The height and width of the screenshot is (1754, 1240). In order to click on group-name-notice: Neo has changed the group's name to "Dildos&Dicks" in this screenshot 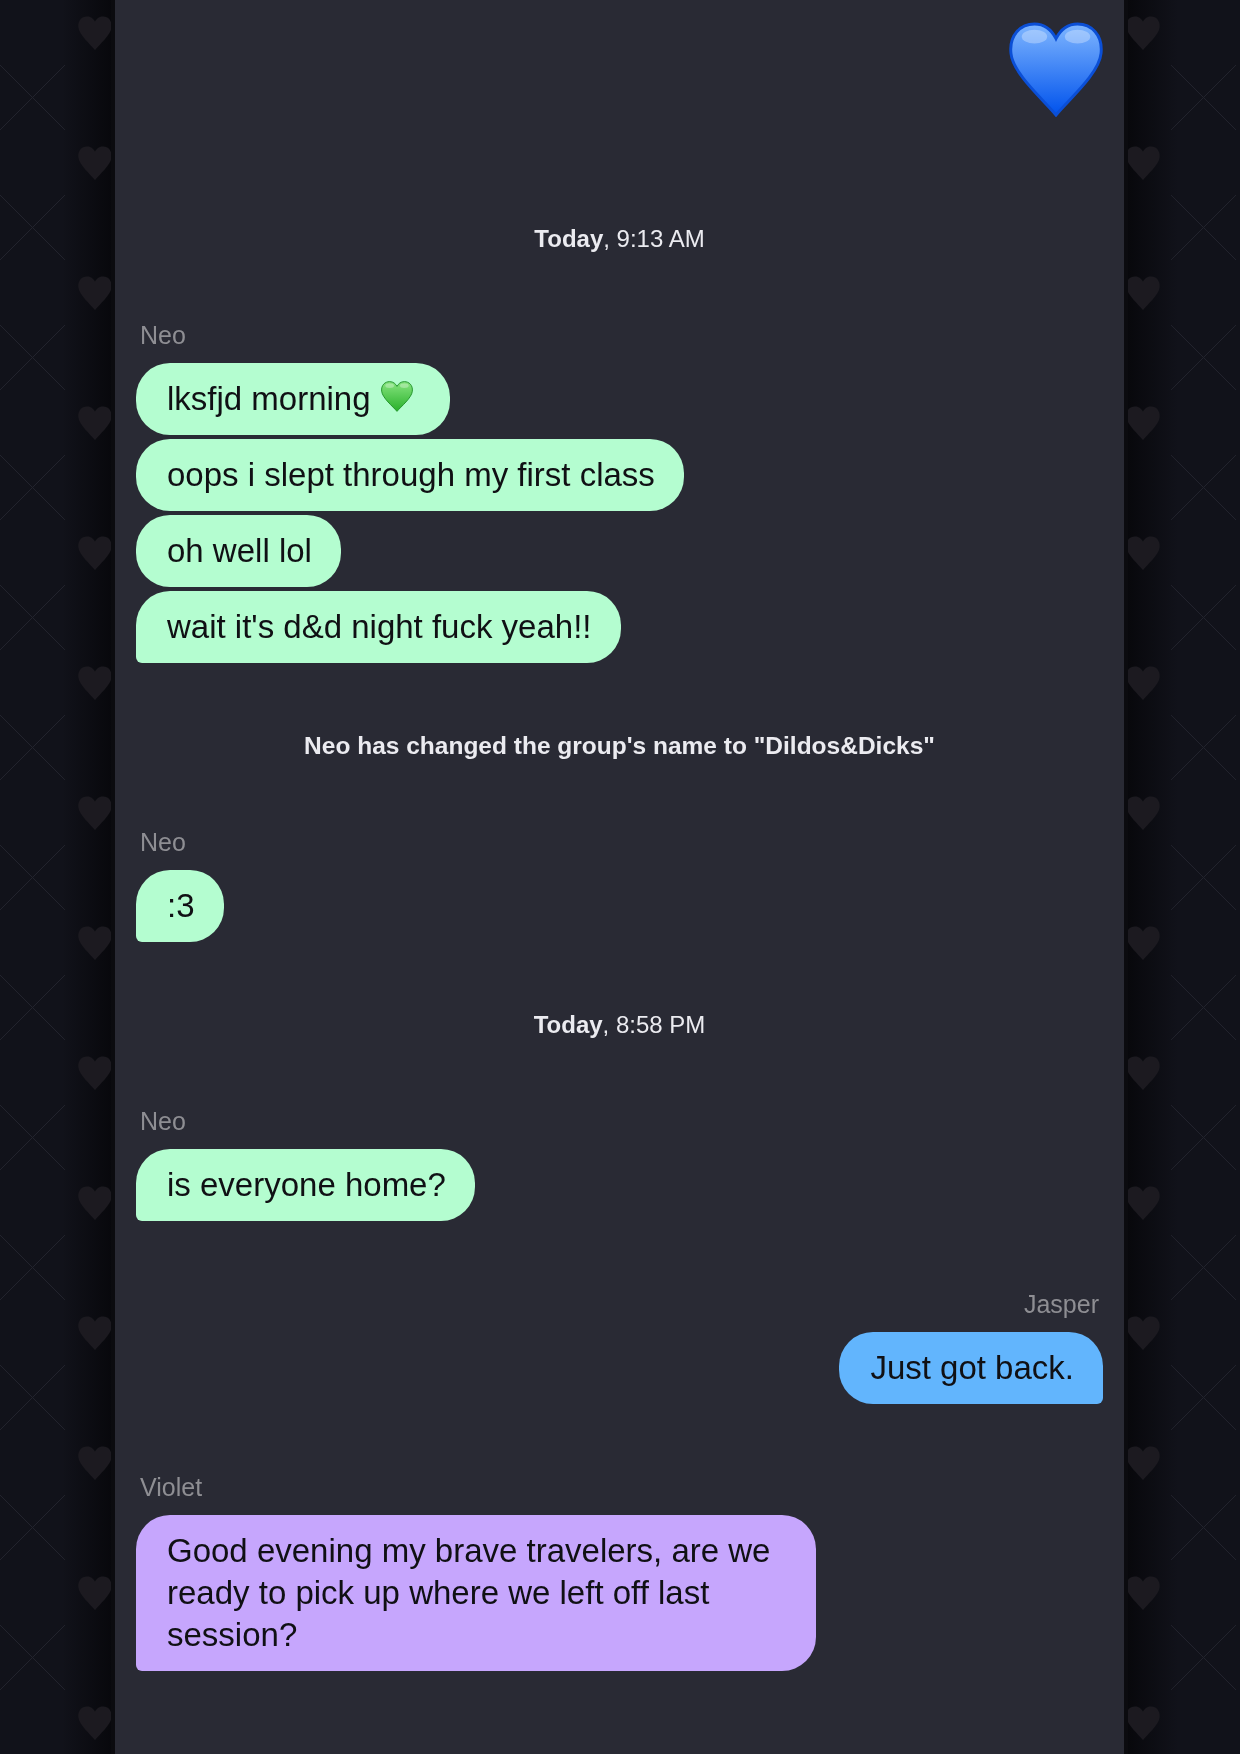, I will do `click(619, 746)`.